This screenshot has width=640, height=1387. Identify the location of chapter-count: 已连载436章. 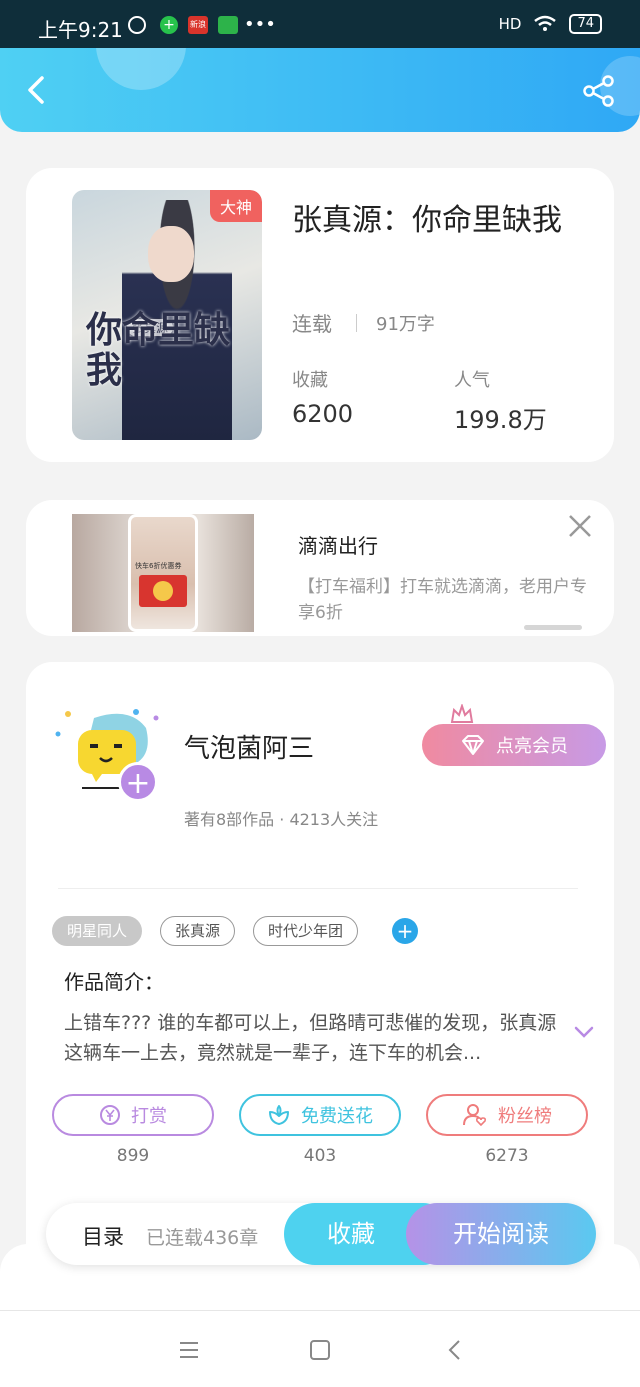
(202, 1236).